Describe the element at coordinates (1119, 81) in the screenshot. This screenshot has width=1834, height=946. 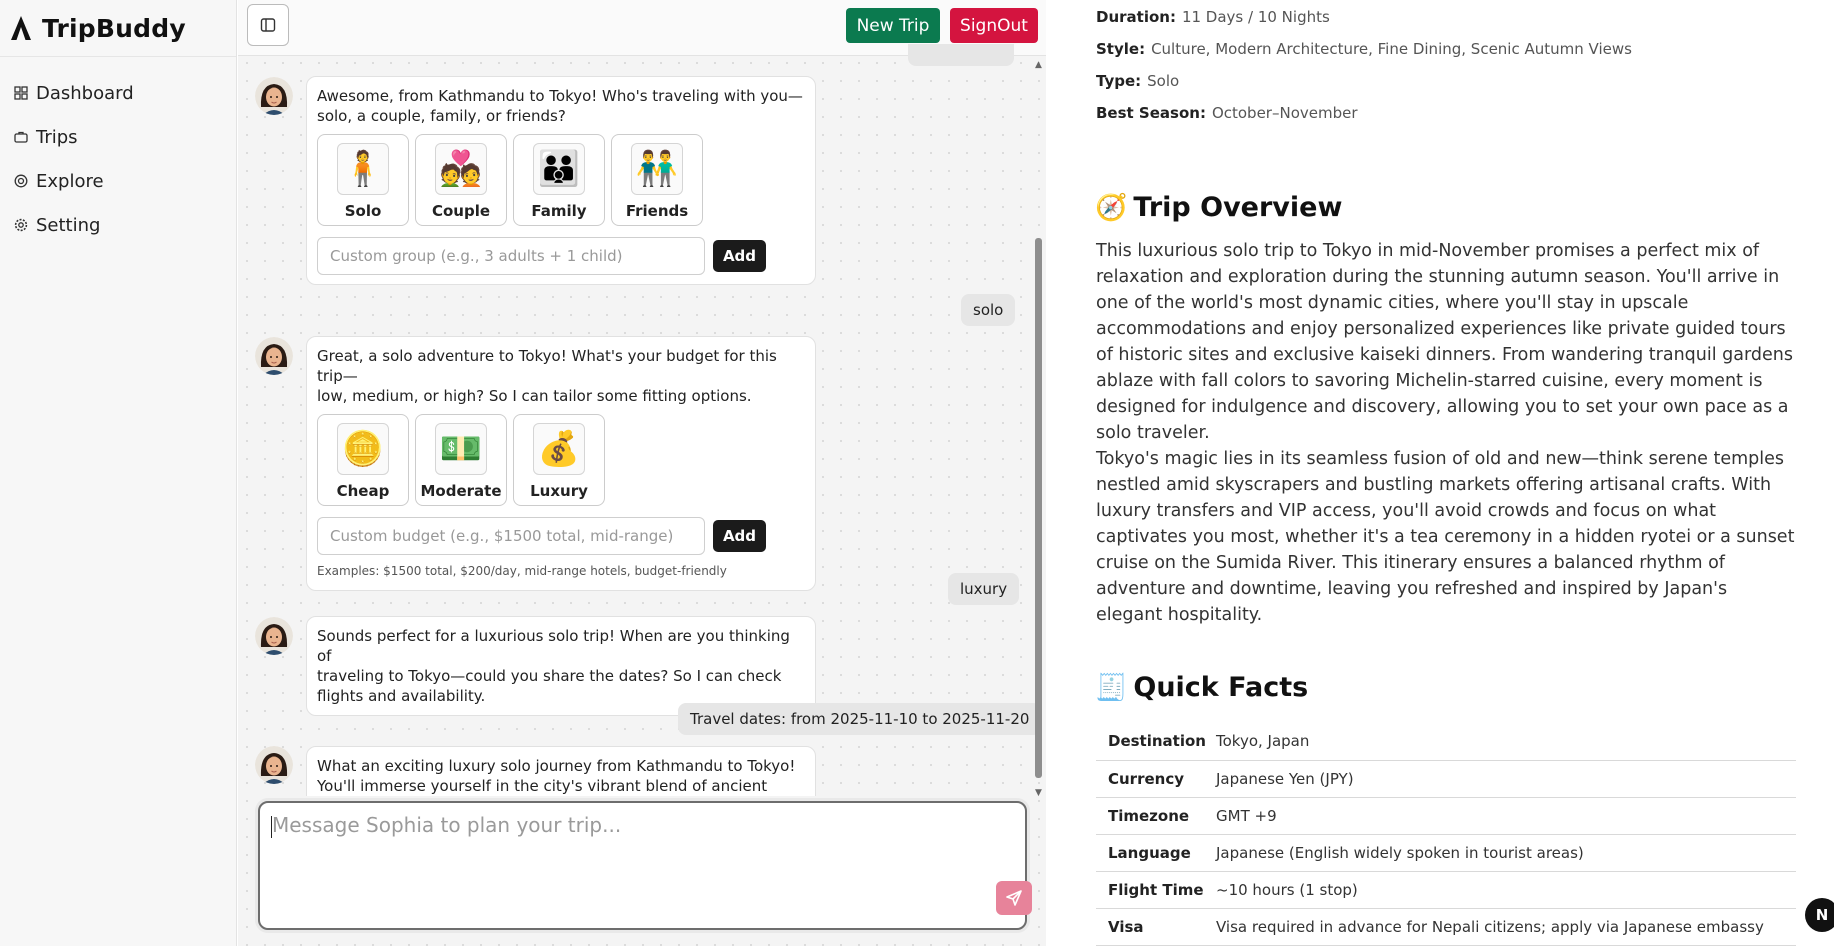
I see `meta-key: Type:` at that location.